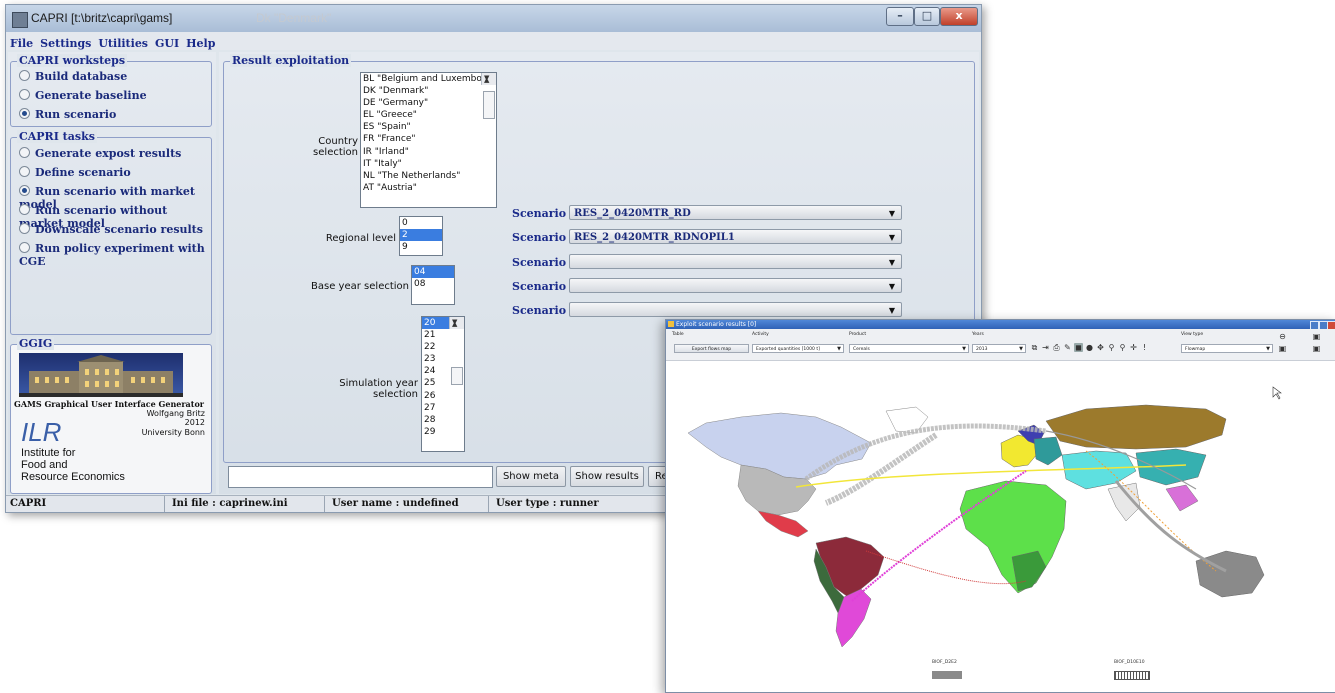 The width and height of the screenshot is (1335, 693). What do you see at coordinates (1144, 347) in the screenshot?
I see `info-icon: !` at bounding box center [1144, 347].